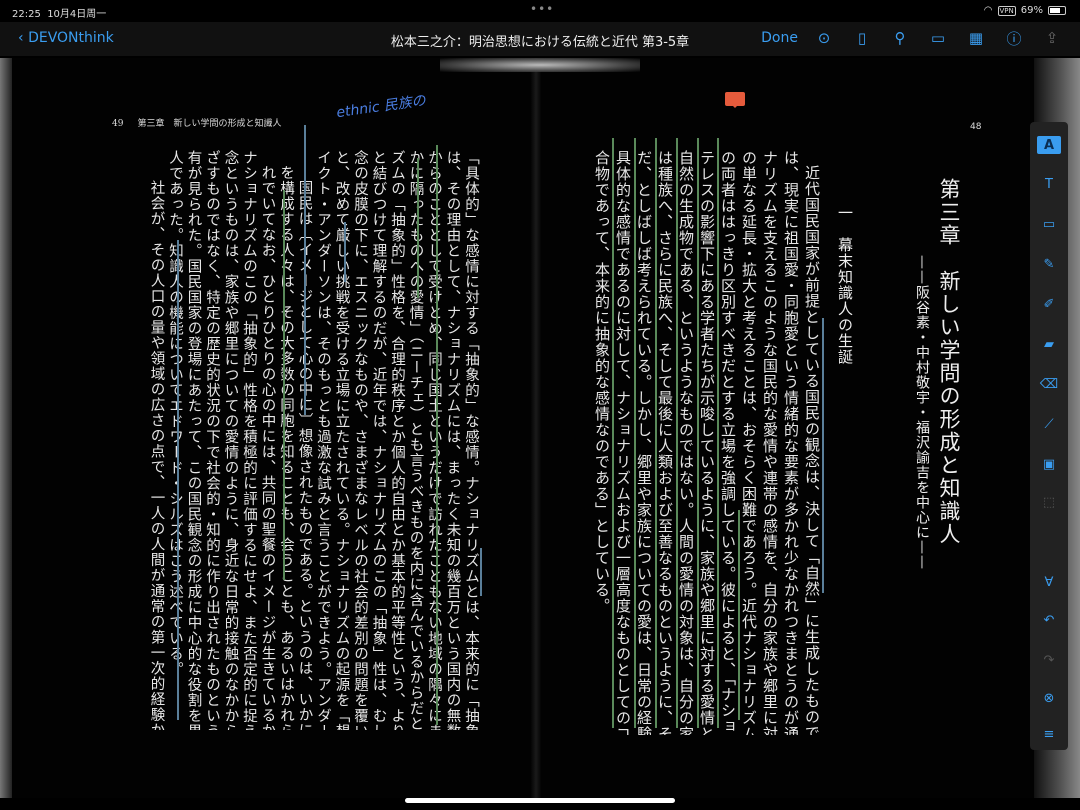 The width and height of the screenshot is (1080, 810). What do you see at coordinates (922, 412) in the screenshot?
I see `chapter-subtitle: ——阪谷素・中村敬宇・福沢諭吉を中心に——` at bounding box center [922, 412].